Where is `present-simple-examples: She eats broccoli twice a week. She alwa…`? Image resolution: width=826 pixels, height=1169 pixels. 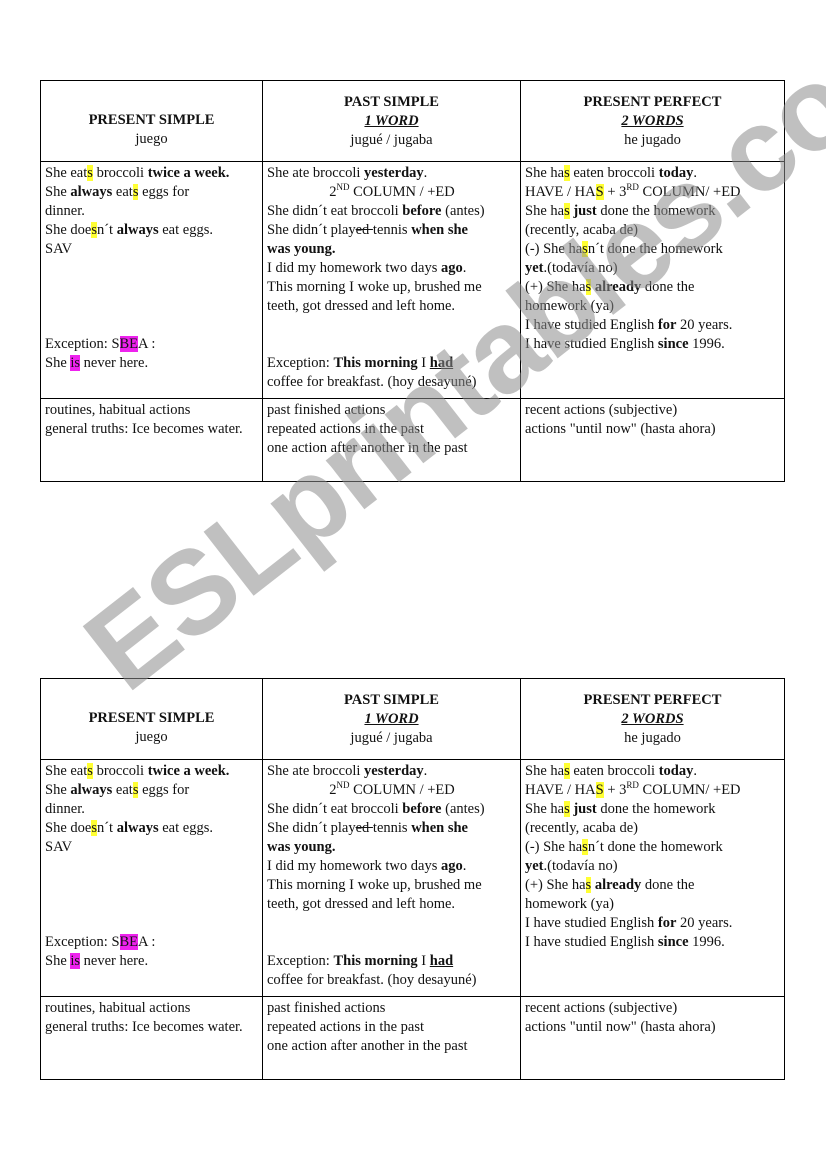
present-simple-examples: She eats broccoli twice a week. She alwa… is located at coordinates (151, 280).